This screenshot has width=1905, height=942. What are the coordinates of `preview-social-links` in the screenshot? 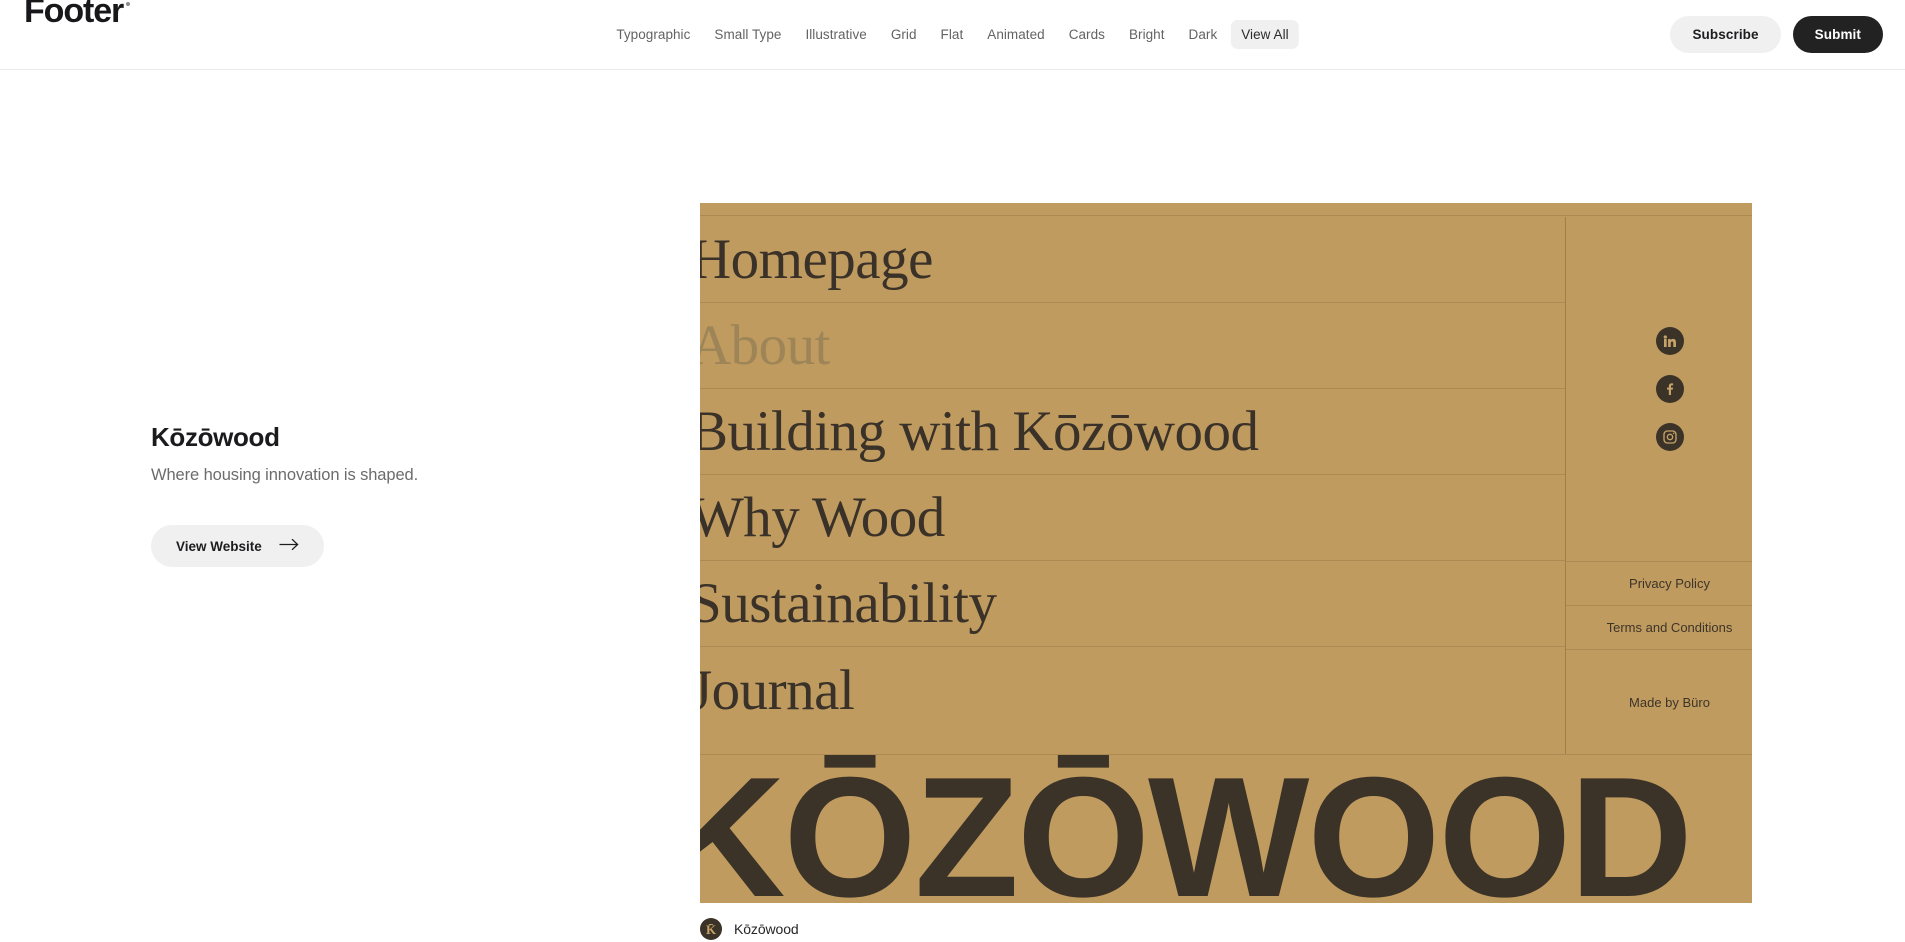 It's located at (1659, 389).